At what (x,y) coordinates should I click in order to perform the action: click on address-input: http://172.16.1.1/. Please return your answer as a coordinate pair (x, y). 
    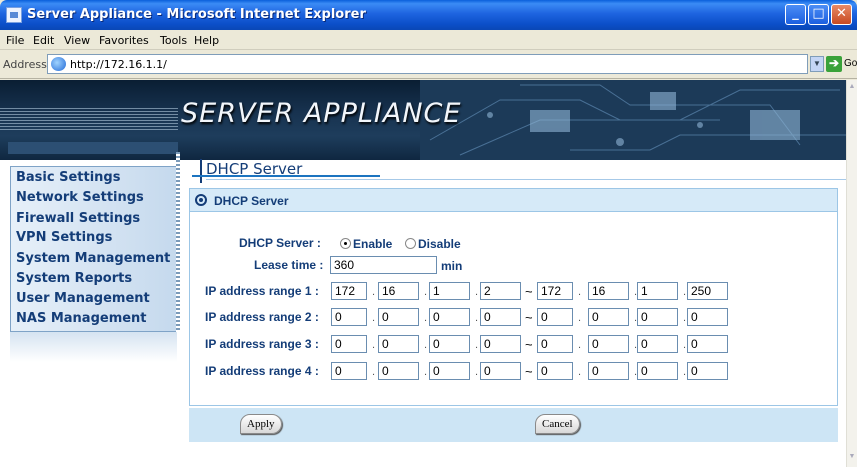
    Looking at the image, I should click on (427, 64).